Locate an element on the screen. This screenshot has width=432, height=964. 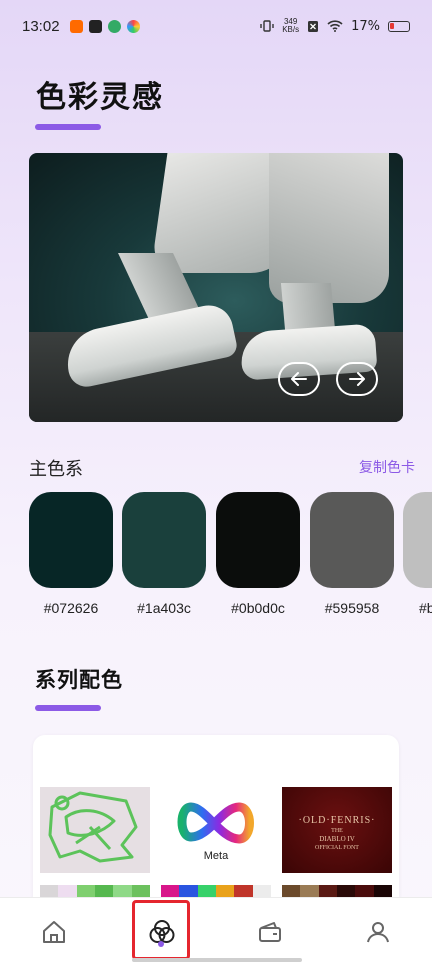
nav-wallet is located at coordinates (270, 932).